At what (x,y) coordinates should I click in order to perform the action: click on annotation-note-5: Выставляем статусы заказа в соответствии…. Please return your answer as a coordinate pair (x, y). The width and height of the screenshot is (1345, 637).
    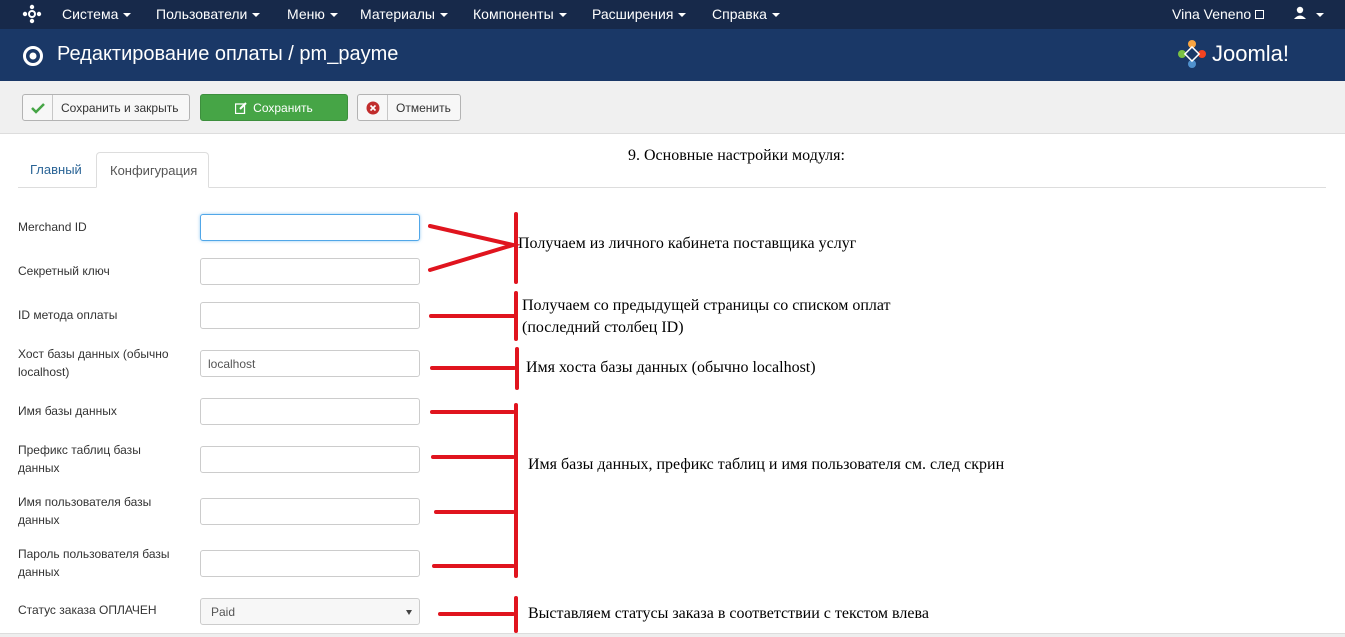
    Looking at the image, I should click on (728, 613).